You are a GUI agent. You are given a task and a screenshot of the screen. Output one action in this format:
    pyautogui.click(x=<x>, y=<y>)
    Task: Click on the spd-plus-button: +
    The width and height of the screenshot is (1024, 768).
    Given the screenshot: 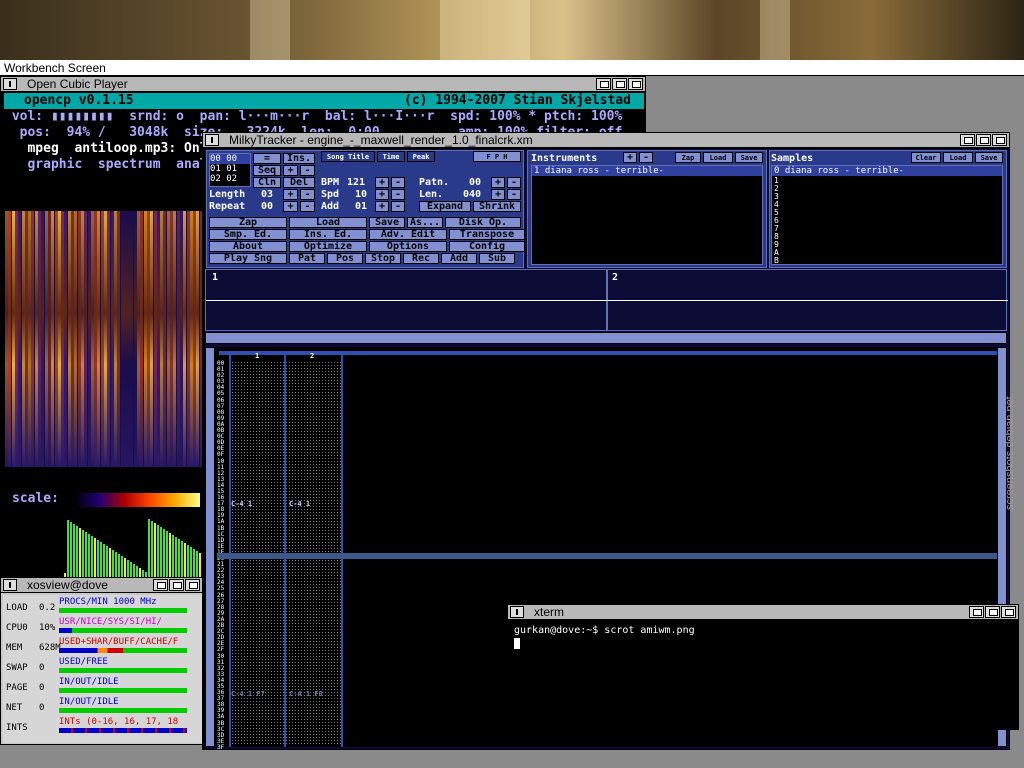 What is the action you would take?
    pyautogui.click(x=382, y=194)
    